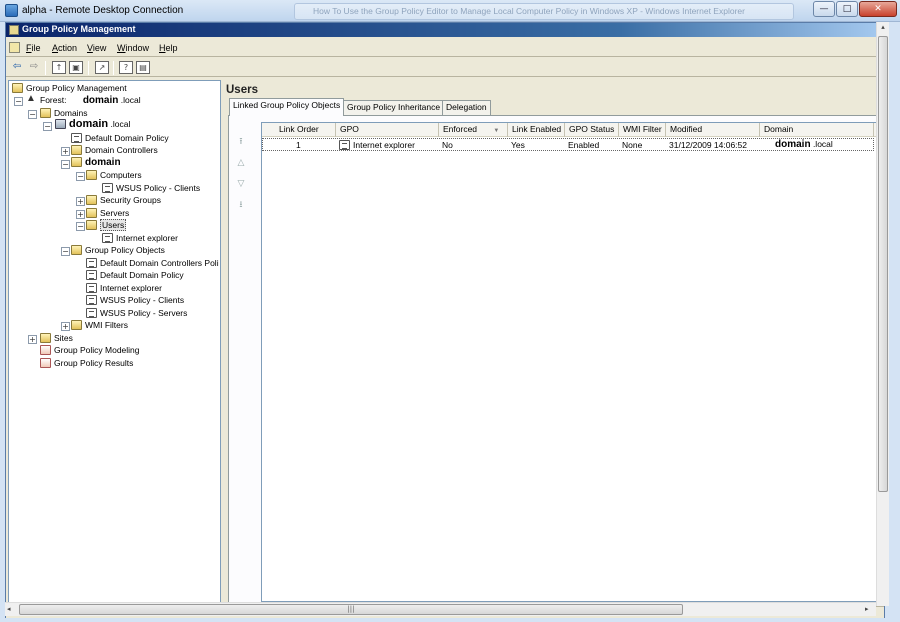  Describe the element at coordinates (92, 125) in the screenshot. I see `tree-domain: domain .local` at that location.